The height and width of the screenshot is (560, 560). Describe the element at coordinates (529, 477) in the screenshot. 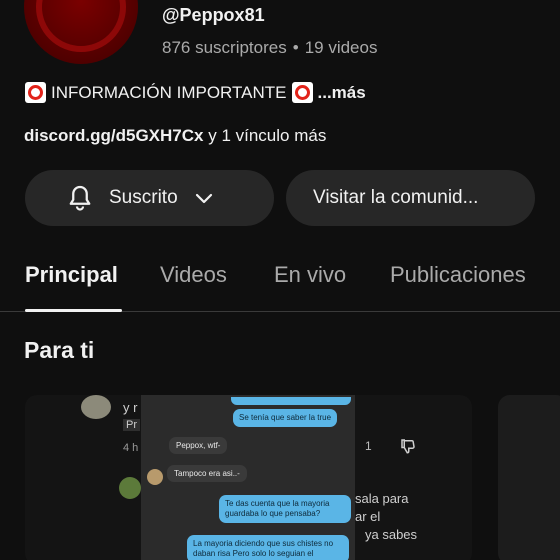

I see `video-card` at that location.